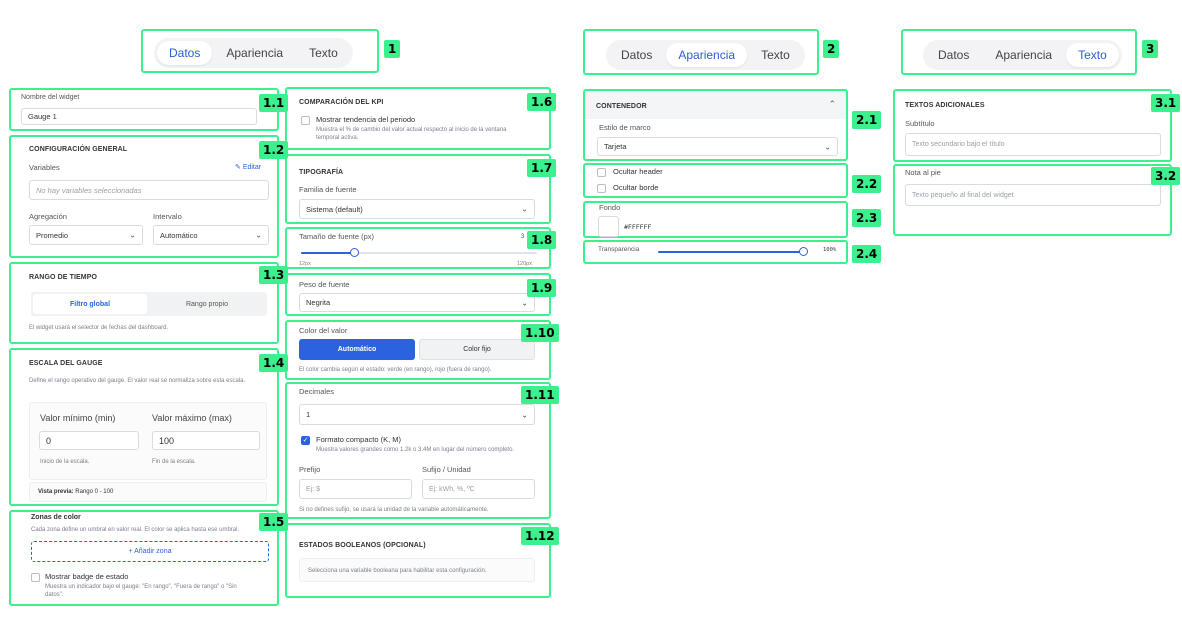  I want to click on preview-label: Vista previa:, so click(56, 492).